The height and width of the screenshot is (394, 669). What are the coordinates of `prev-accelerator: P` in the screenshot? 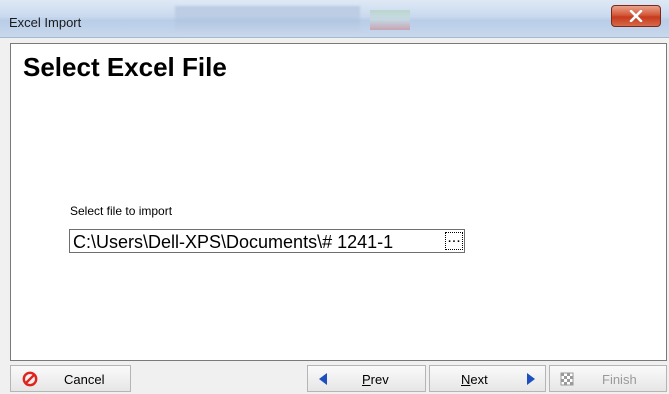 It's located at (366, 379).